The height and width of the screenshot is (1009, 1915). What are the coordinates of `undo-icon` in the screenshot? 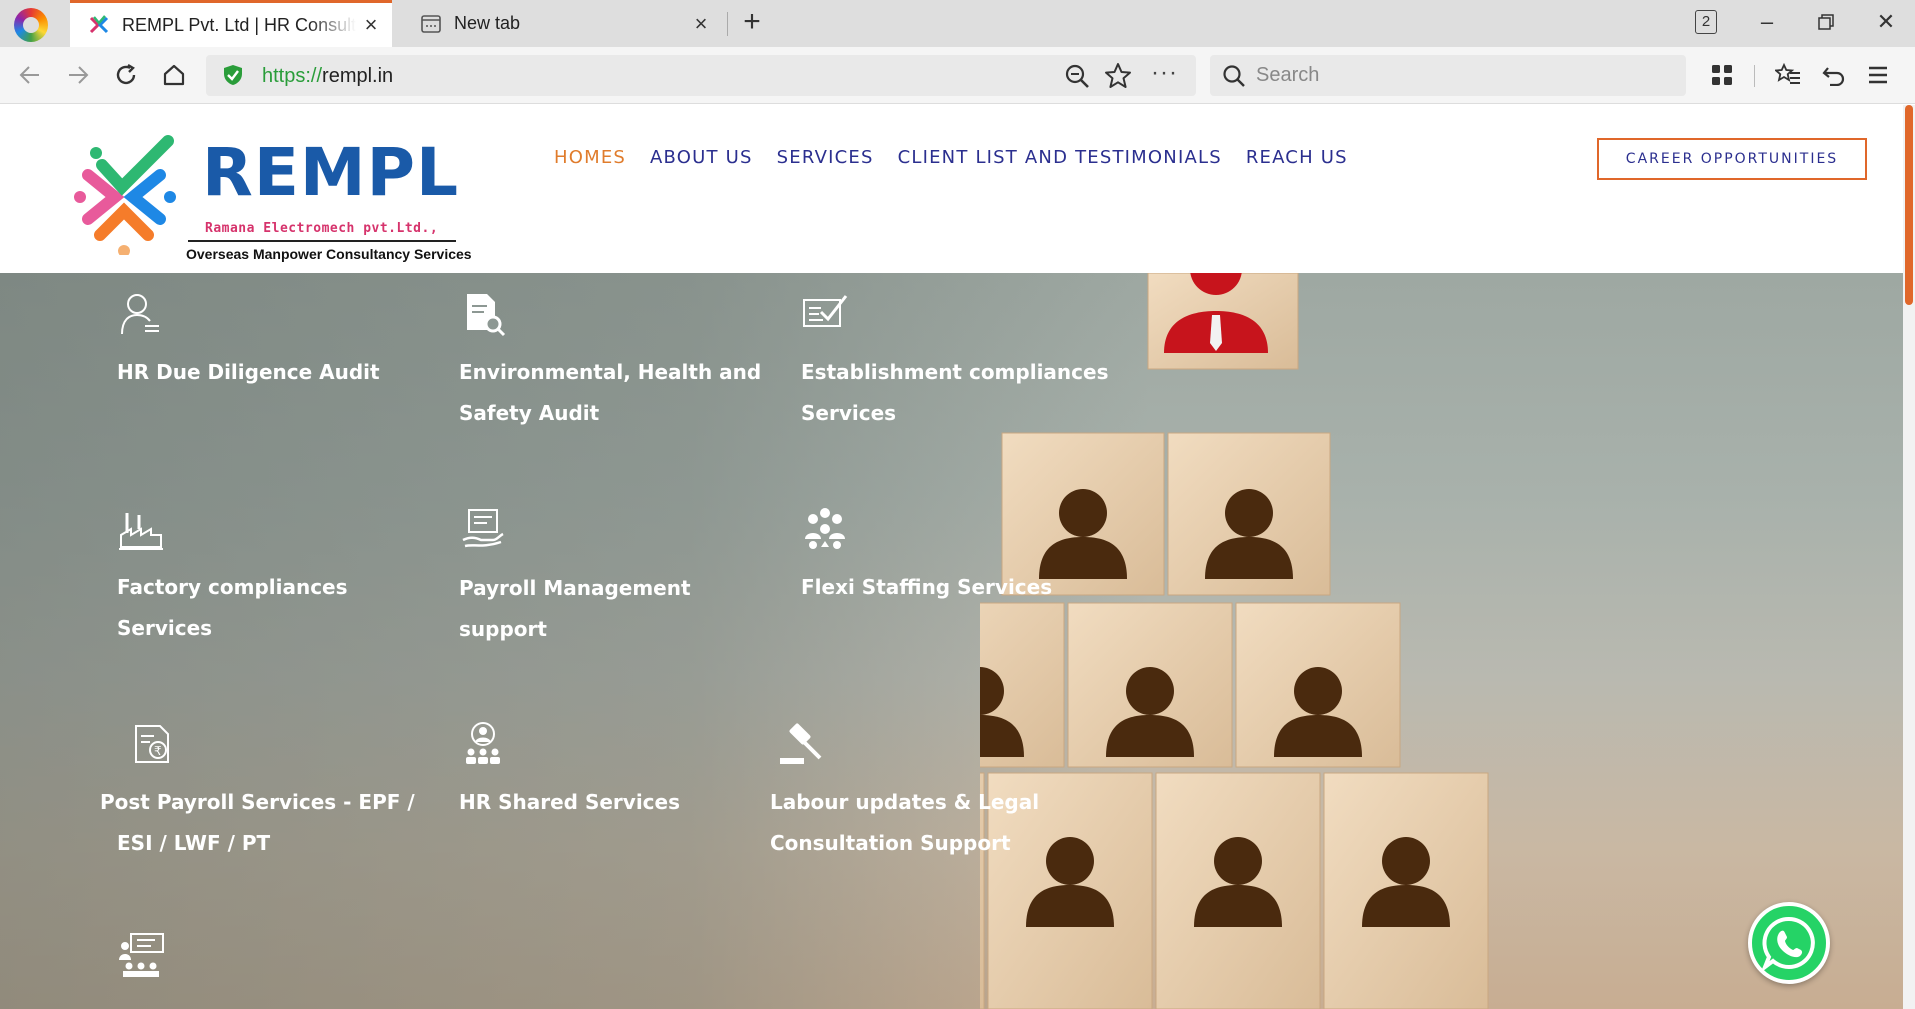 It's located at (1834, 75).